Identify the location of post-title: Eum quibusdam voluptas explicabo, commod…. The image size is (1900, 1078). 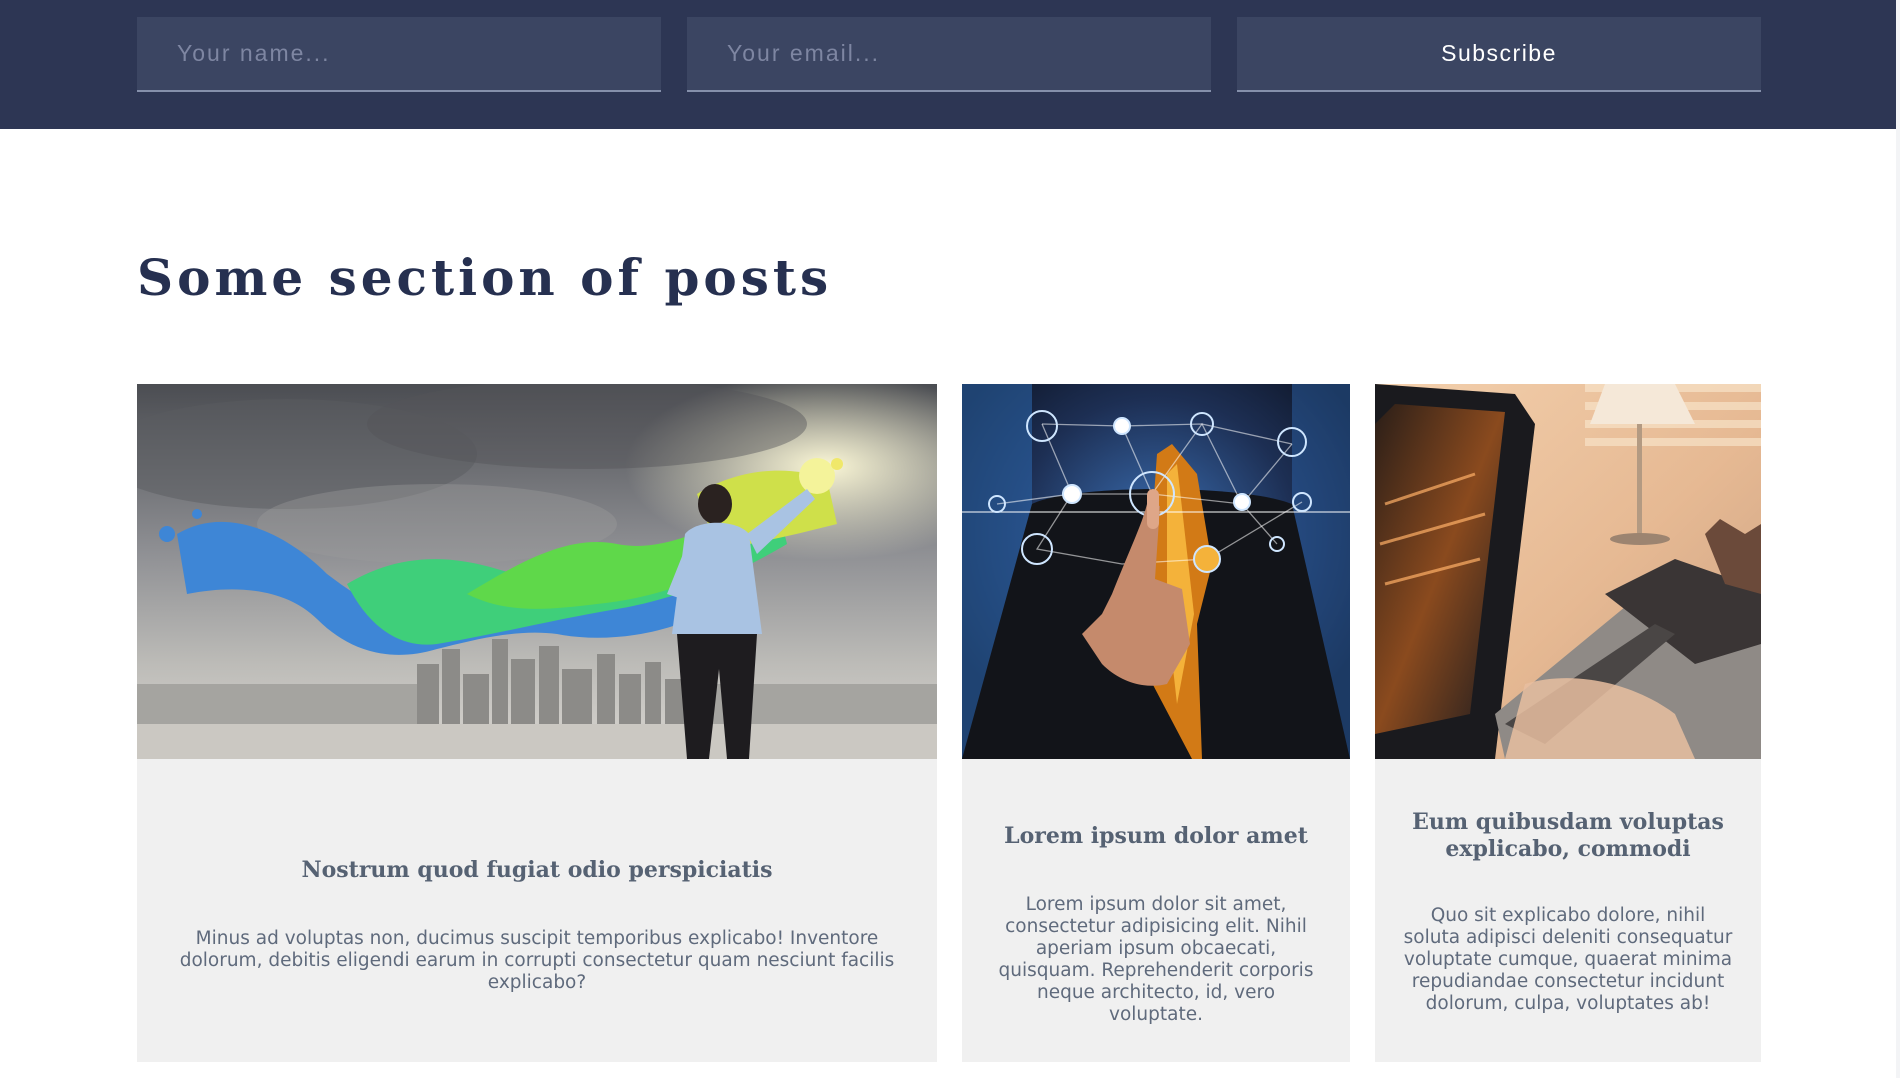
(1568, 836).